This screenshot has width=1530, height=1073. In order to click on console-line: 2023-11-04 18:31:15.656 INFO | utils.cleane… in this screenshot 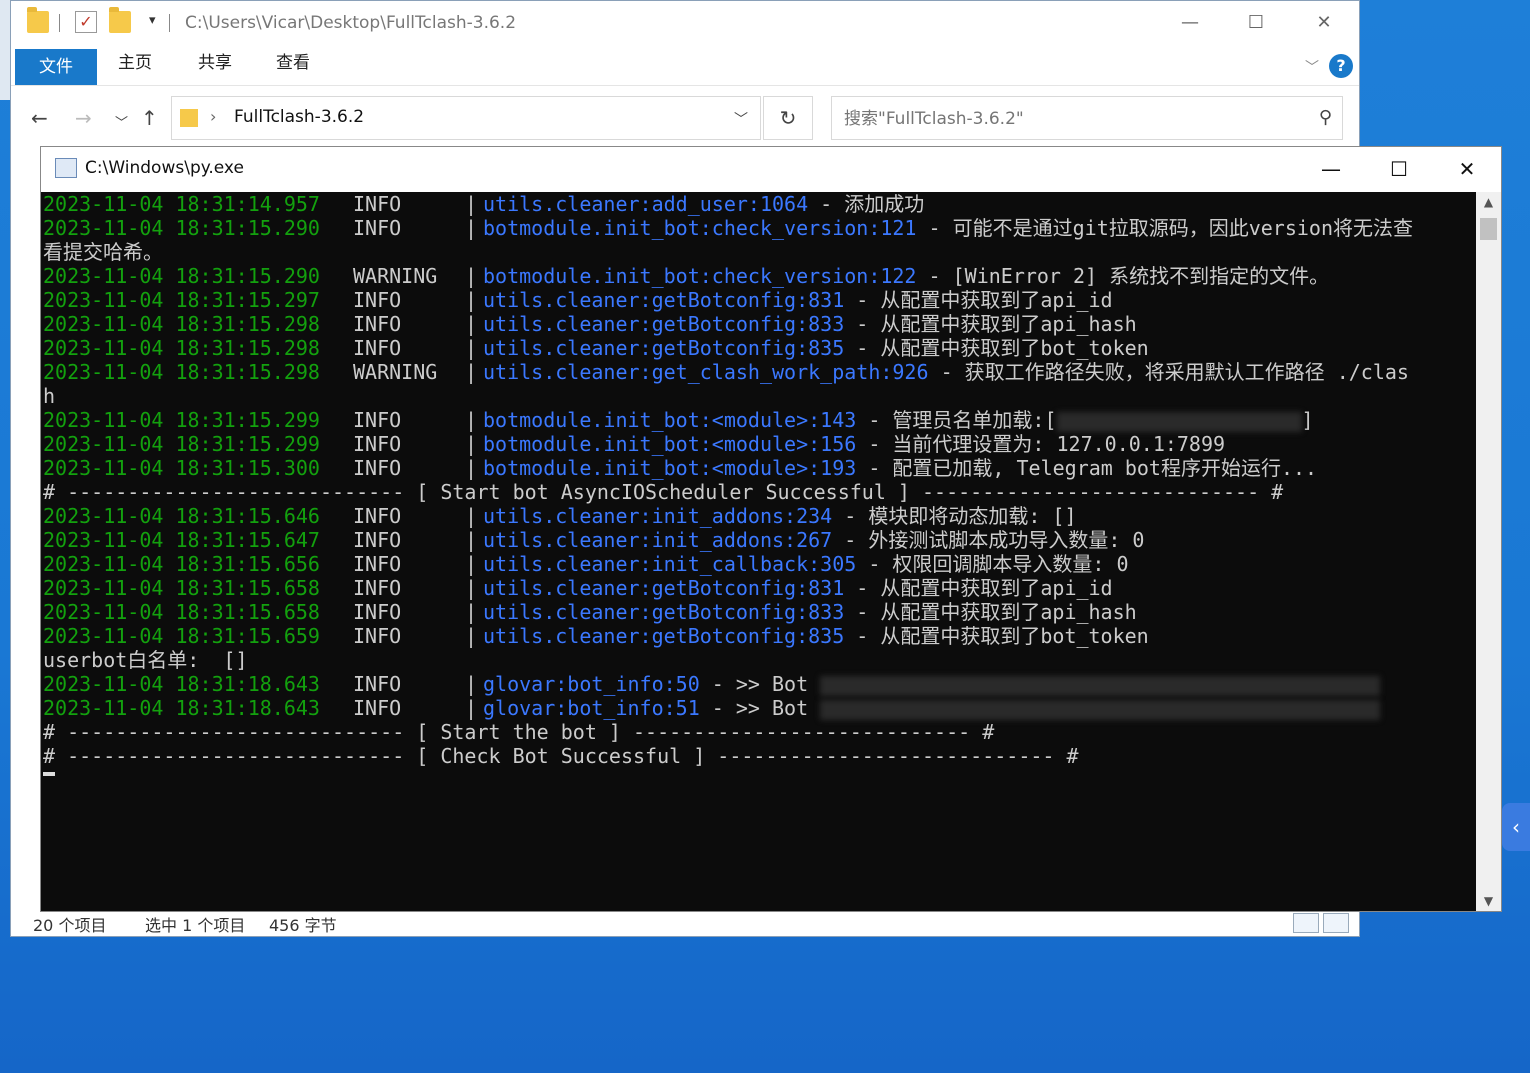, I will do `click(759, 564)`.